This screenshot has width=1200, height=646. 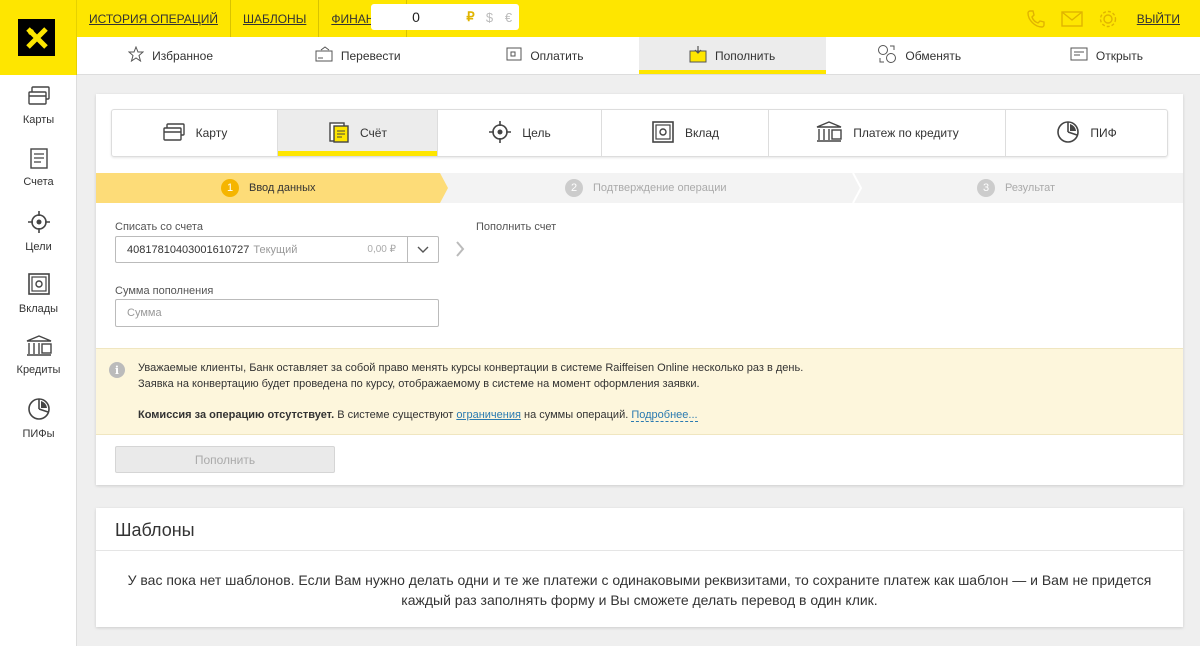 What do you see at coordinates (488, 415) in the screenshot?
I see `limits-link: ограничения` at bounding box center [488, 415].